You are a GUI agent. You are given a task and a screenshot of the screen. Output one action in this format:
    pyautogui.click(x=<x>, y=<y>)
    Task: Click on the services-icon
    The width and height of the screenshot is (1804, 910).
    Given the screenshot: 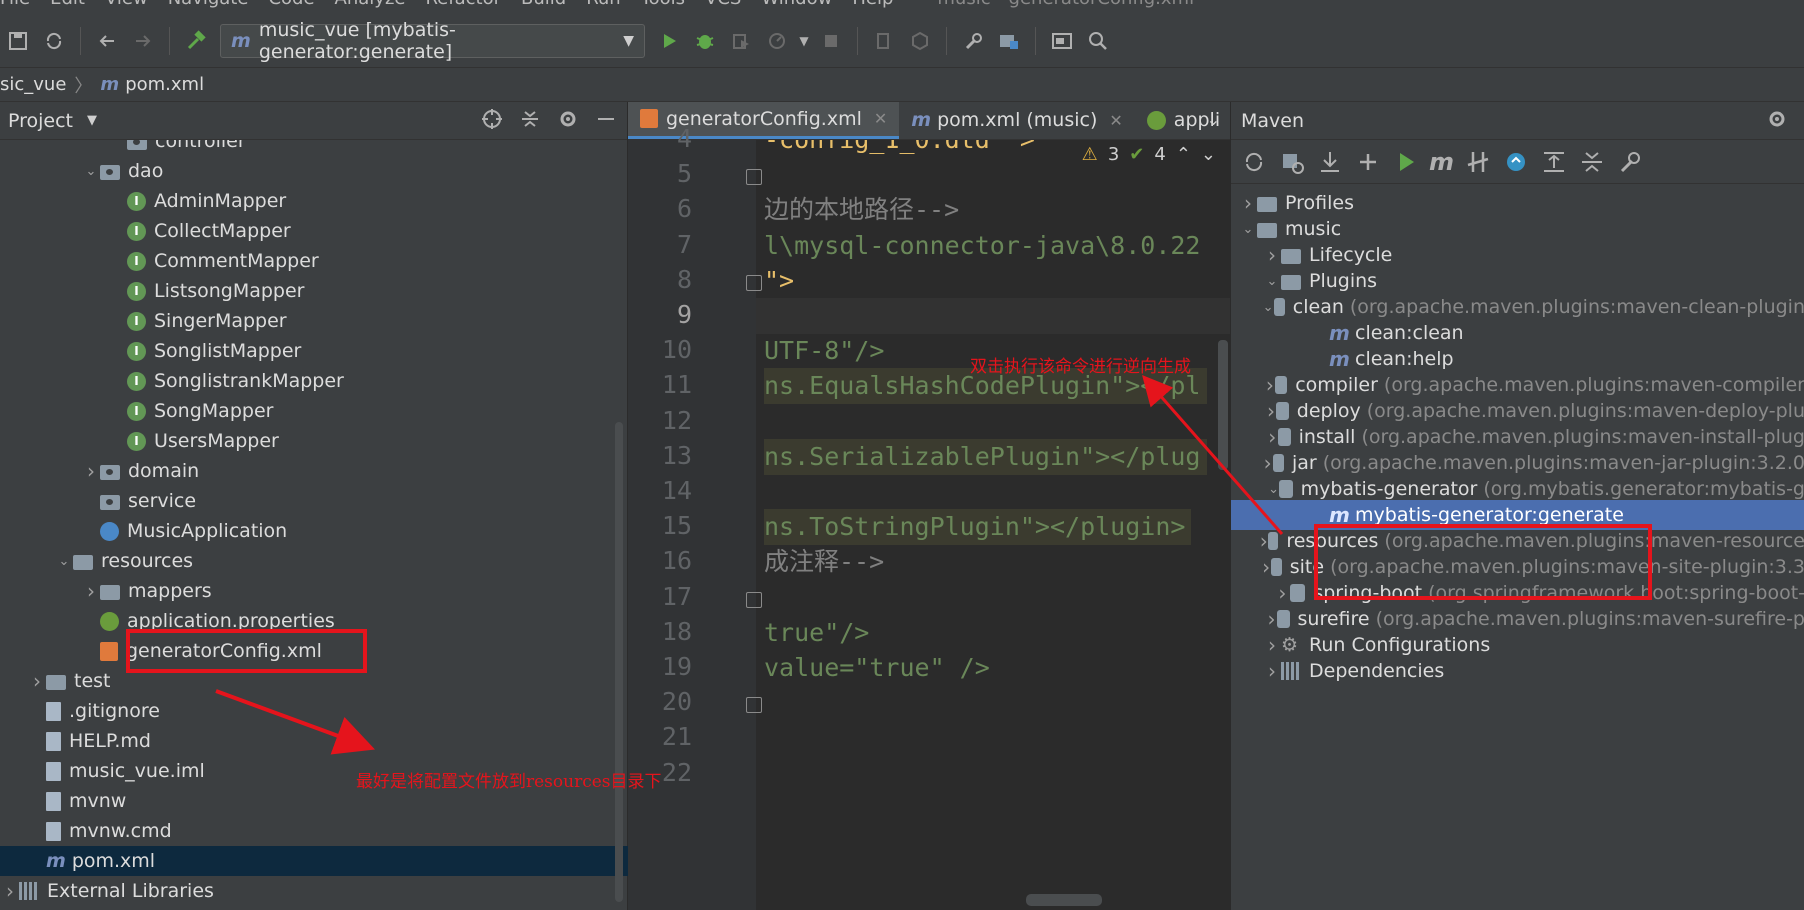 What is the action you would take?
    pyautogui.click(x=920, y=41)
    